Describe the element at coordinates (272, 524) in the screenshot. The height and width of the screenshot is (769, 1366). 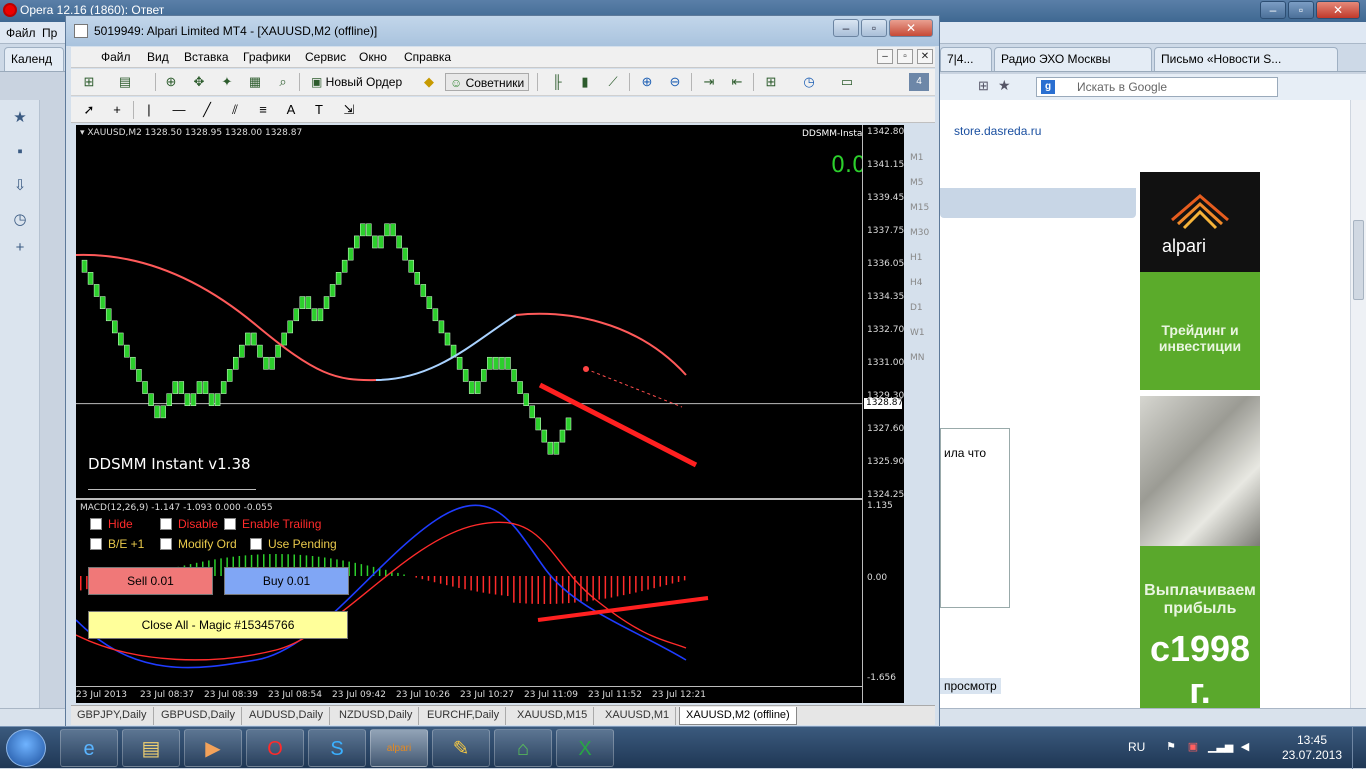
I see `enable-trailing-option: Enable Trailing` at that location.